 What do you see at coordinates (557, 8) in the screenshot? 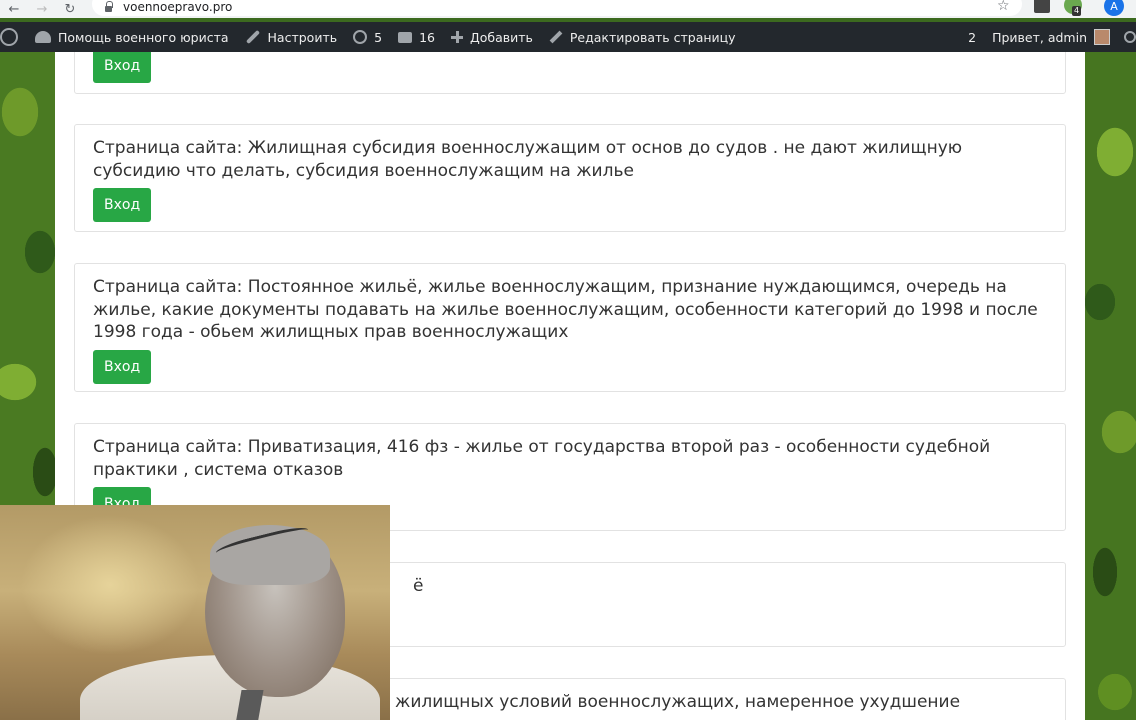
I see `address-bar: voennoepravo.pro` at bounding box center [557, 8].